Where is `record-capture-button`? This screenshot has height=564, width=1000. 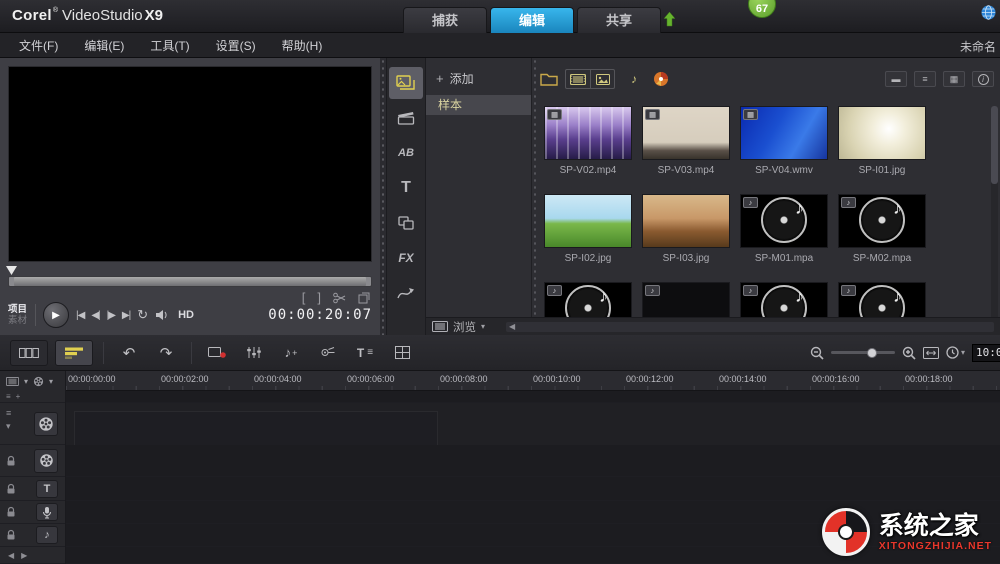
record-capture-button is located at coordinates (217, 353).